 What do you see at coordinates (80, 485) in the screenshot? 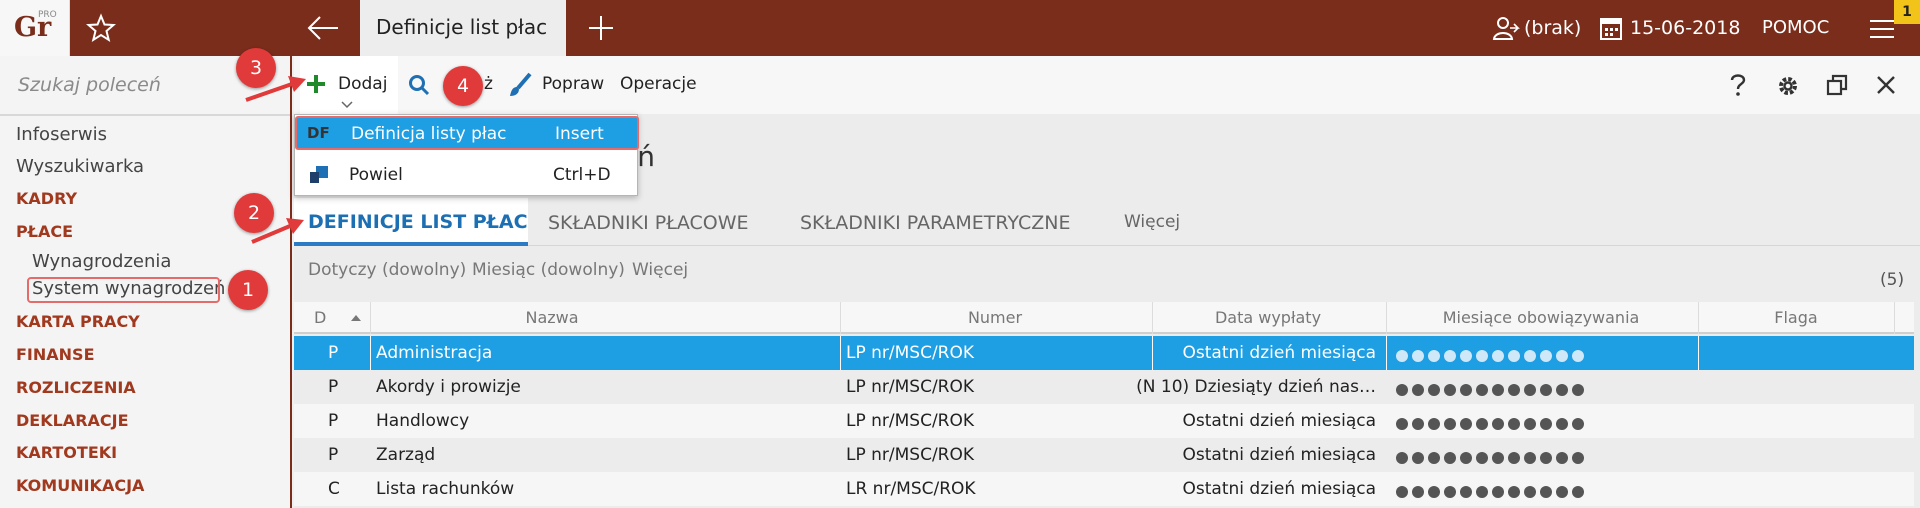
I see `sidebar-item-komunikacja: KOMUNIKACJA` at bounding box center [80, 485].